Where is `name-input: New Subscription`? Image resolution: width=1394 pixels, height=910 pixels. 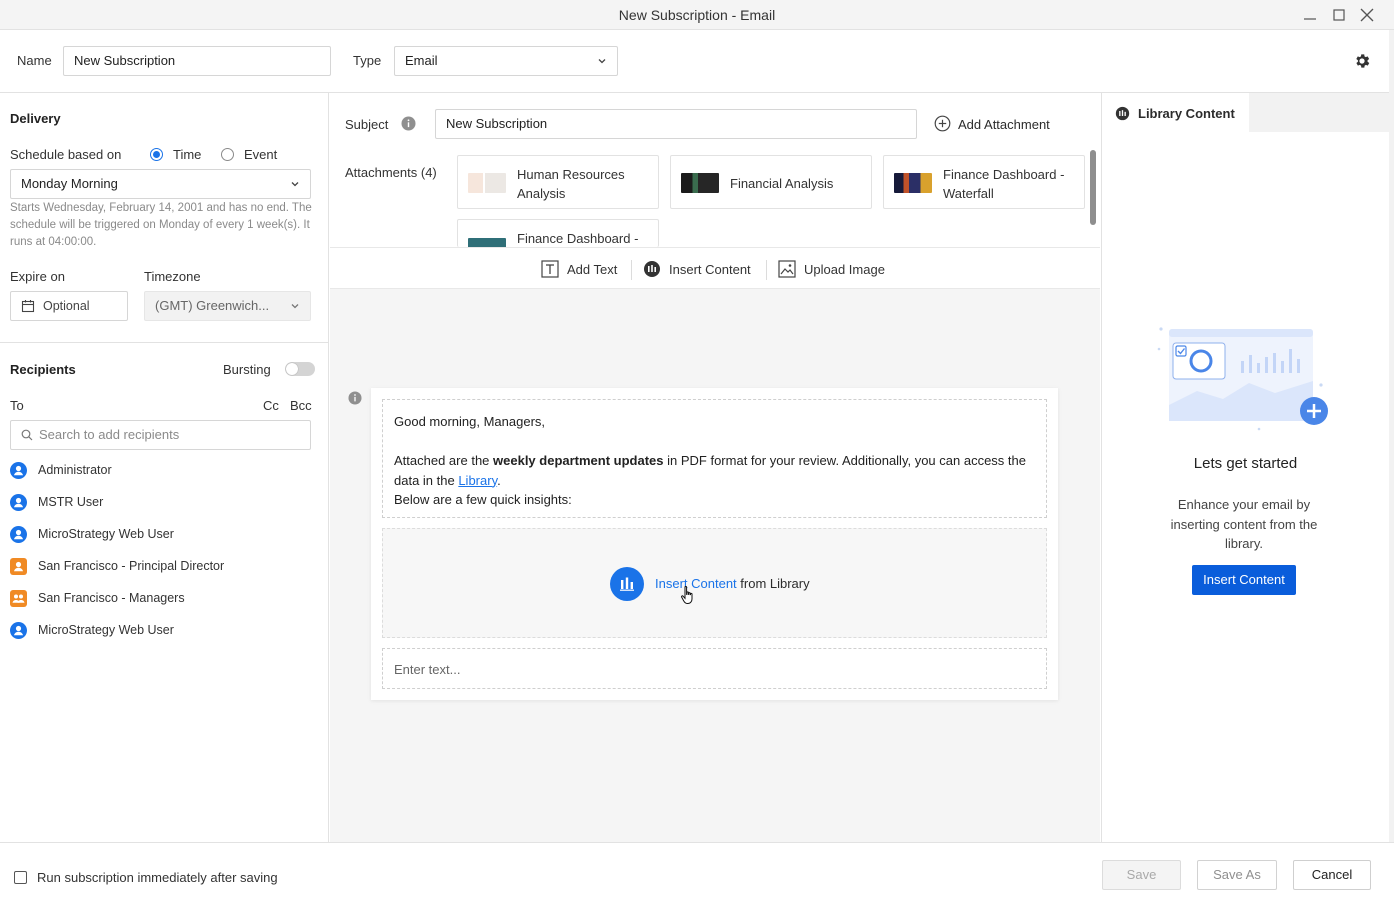
name-input: New Subscription is located at coordinates (197, 61).